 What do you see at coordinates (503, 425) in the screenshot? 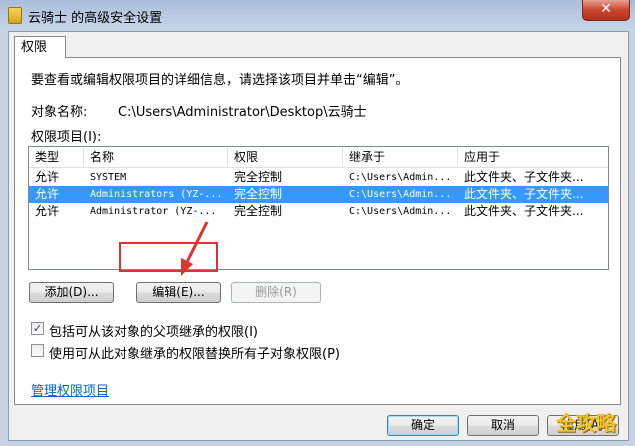
I see `cancel-button: 取消` at bounding box center [503, 425].